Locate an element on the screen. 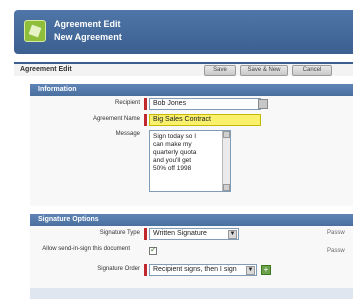  cancel-button: Cancel is located at coordinates (312, 70).